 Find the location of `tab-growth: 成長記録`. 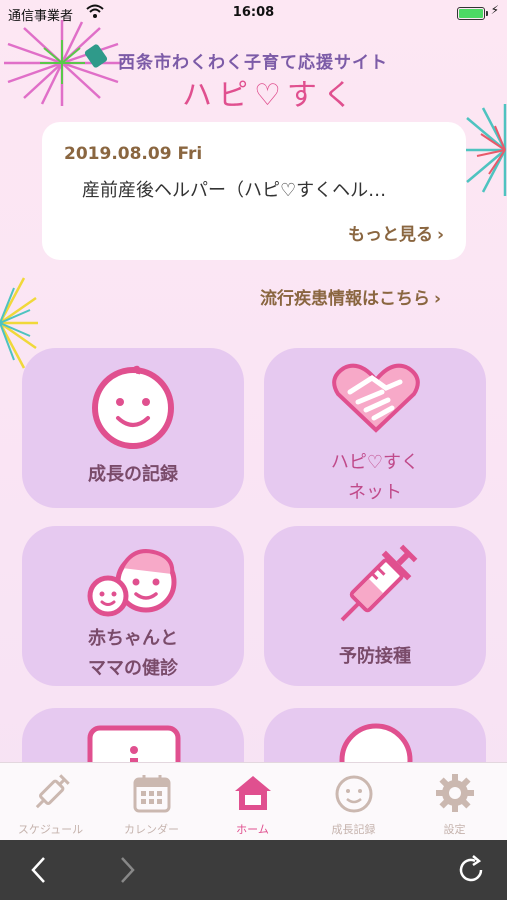

tab-growth: 成長記録 is located at coordinates (353, 802).